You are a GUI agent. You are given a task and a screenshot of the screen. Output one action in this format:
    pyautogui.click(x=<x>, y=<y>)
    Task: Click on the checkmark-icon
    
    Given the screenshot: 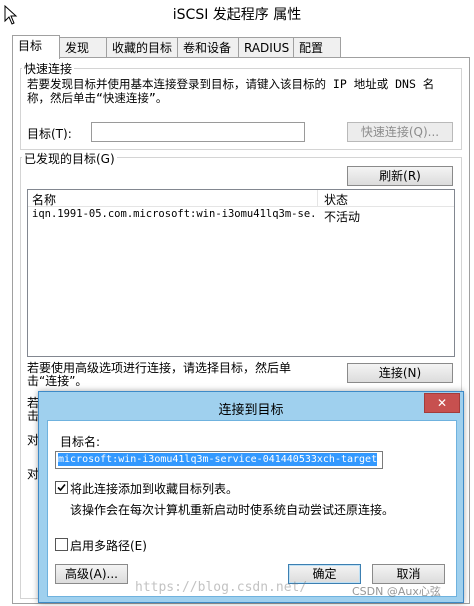 What is the action you would take?
    pyautogui.click(x=61, y=487)
    